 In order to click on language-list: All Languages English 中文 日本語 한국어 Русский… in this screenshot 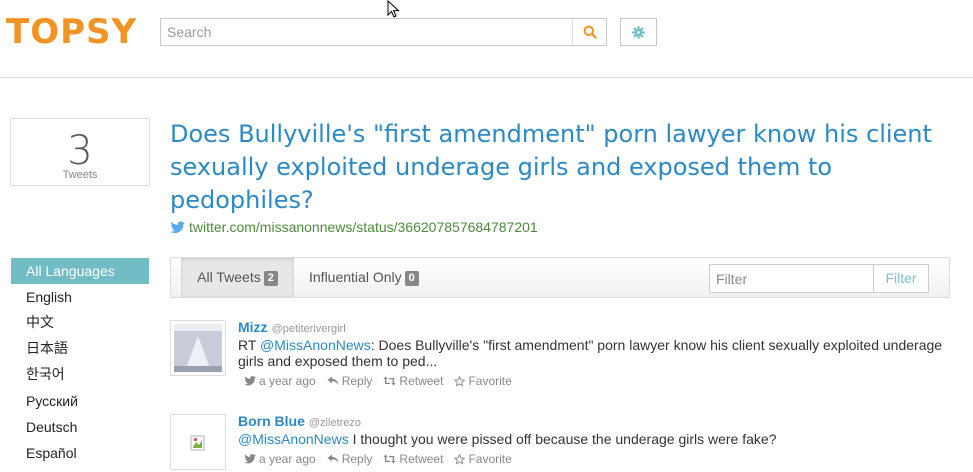, I will do `click(80, 362)`.